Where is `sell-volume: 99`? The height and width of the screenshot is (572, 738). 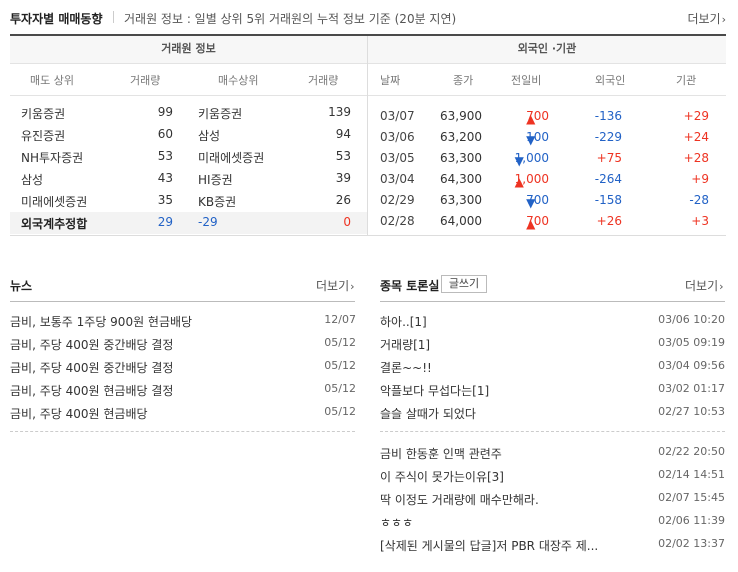 sell-volume: 99 is located at coordinates (165, 112).